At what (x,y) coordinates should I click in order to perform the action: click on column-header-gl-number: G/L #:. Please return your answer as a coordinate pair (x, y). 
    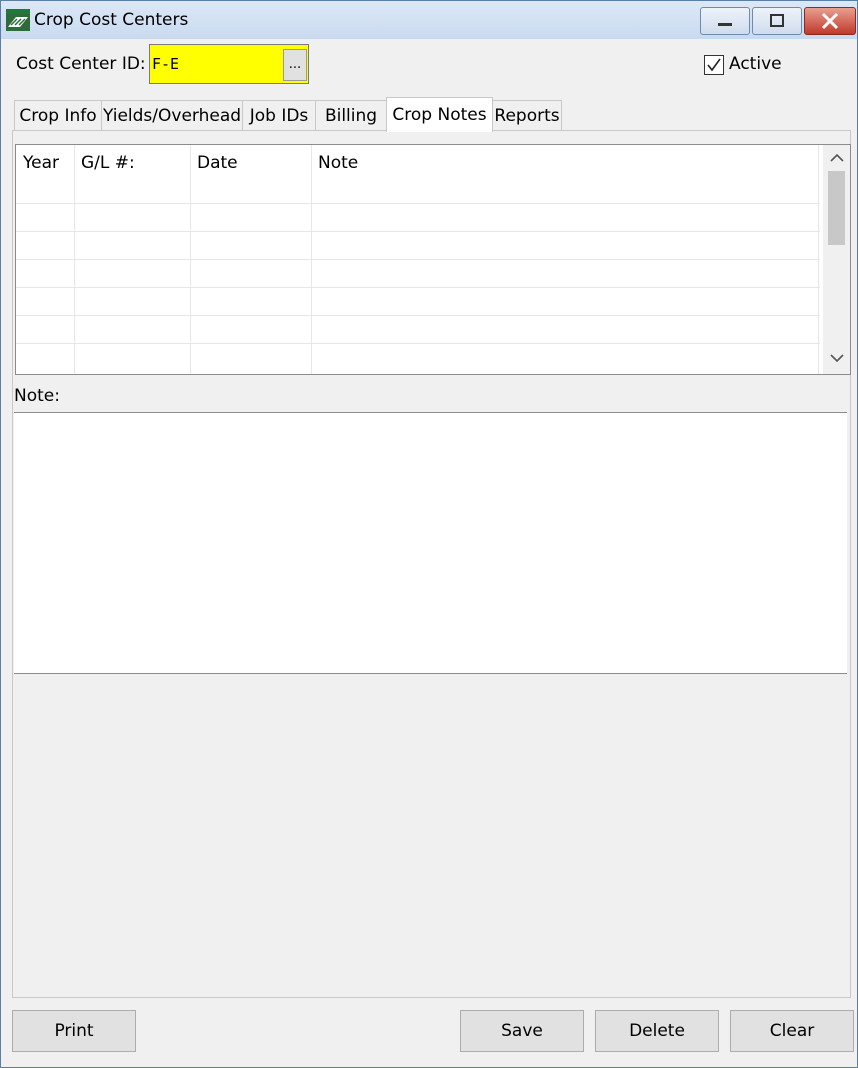
    Looking at the image, I should click on (108, 163).